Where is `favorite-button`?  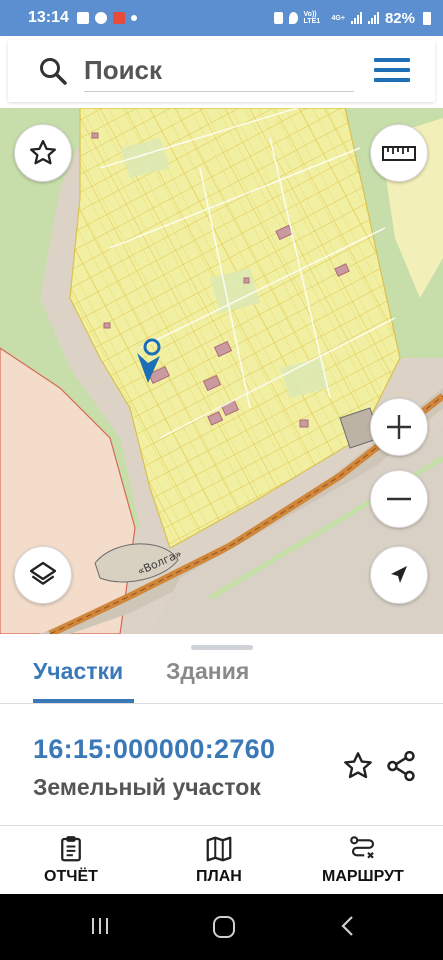
favorite-button is located at coordinates (43, 153).